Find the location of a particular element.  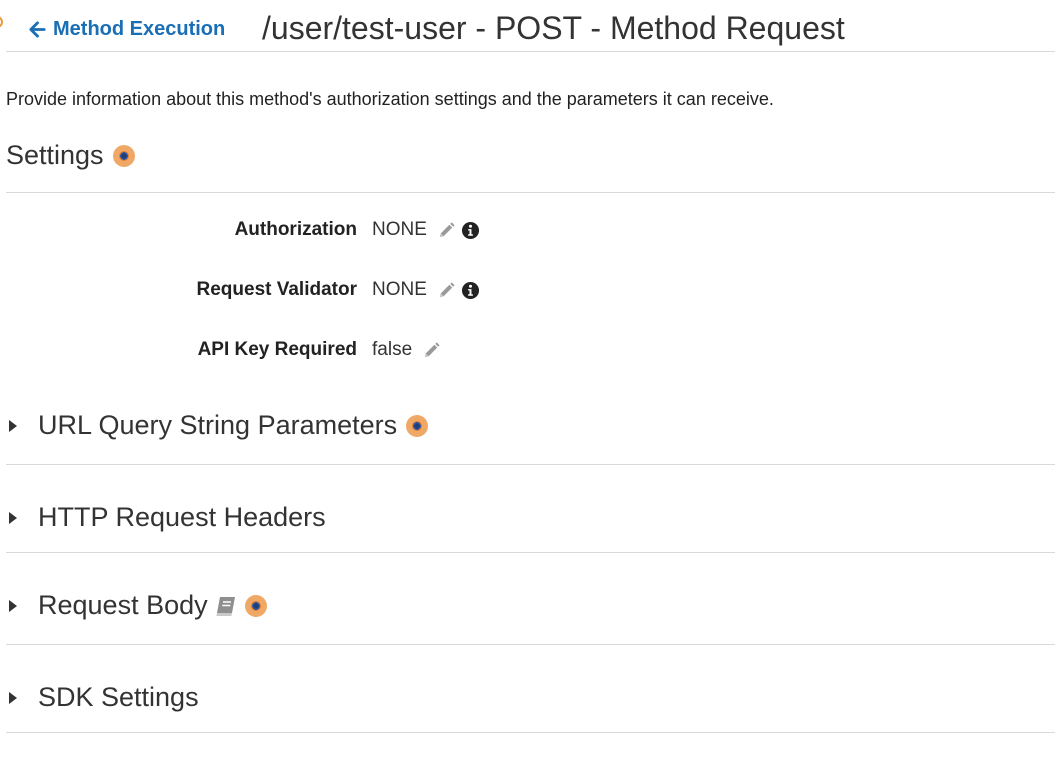

back-link-label: Method Execution is located at coordinates (139, 29).